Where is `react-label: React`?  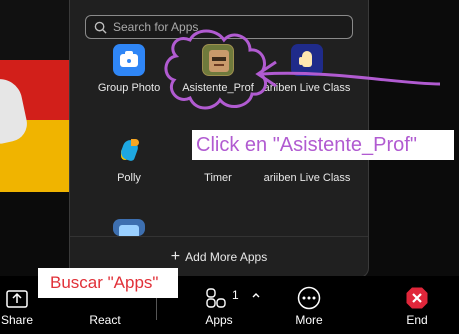 react-label: React is located at coordinates (105, 320).